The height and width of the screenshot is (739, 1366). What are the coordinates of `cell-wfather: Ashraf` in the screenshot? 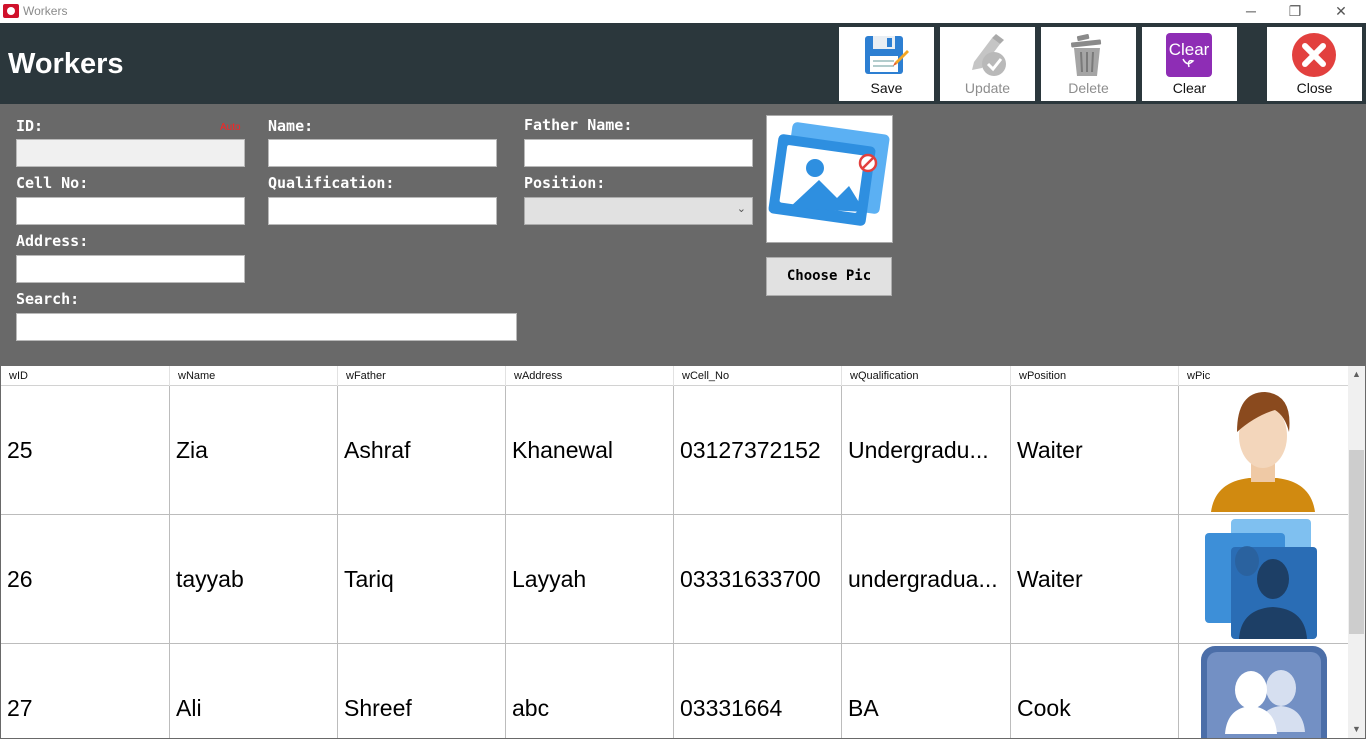 It's located at (422, 450).